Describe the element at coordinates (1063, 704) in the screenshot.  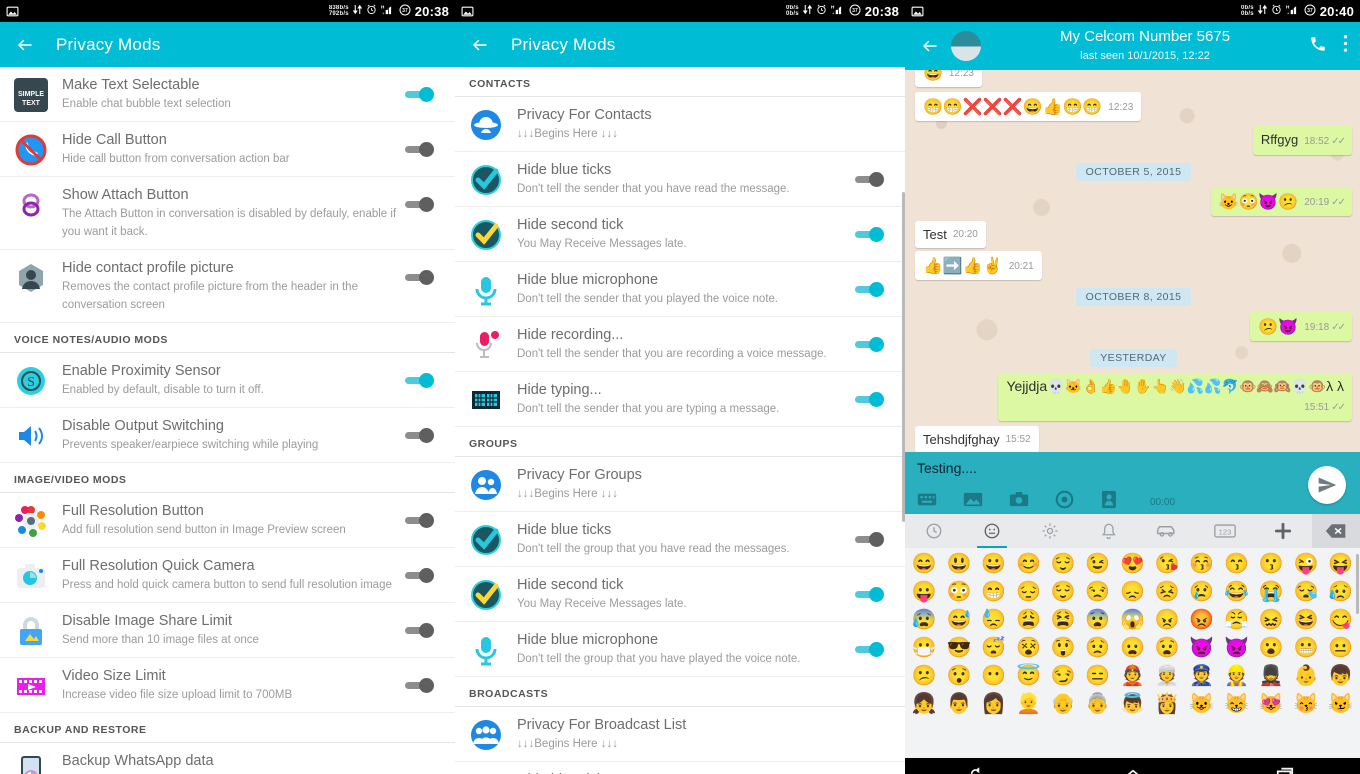
I see `emoji-cell: 👴` at that location.